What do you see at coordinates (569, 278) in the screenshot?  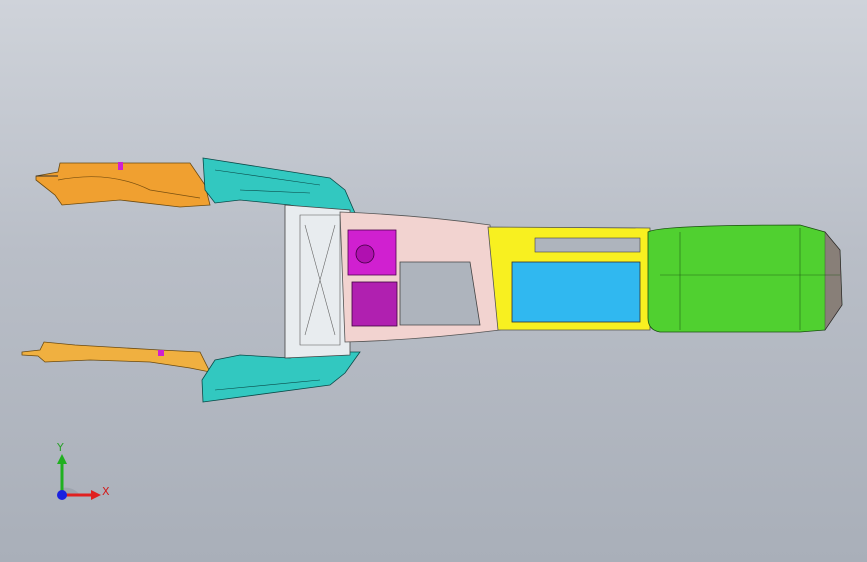 I see `cupholder-section` at bounding box center [569, 278].